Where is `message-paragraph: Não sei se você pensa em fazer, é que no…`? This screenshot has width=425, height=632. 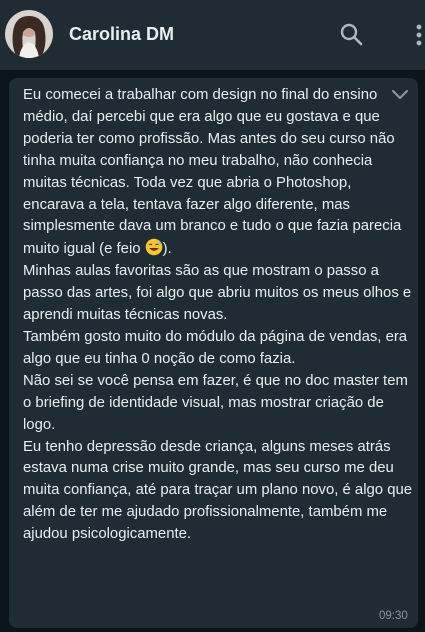
message-paragraph: Não sei se você pensa em fazer, é que no… is located at coordinates (215, 402).